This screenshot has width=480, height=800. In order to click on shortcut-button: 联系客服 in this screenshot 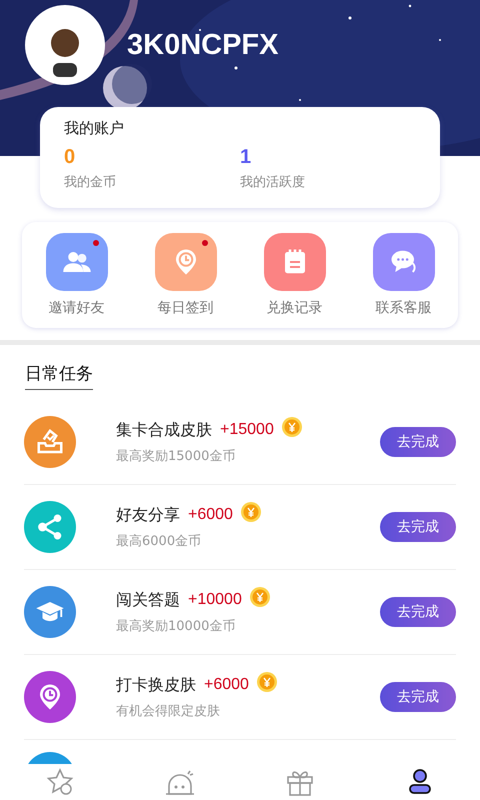, I will do `click(403, 275)`.